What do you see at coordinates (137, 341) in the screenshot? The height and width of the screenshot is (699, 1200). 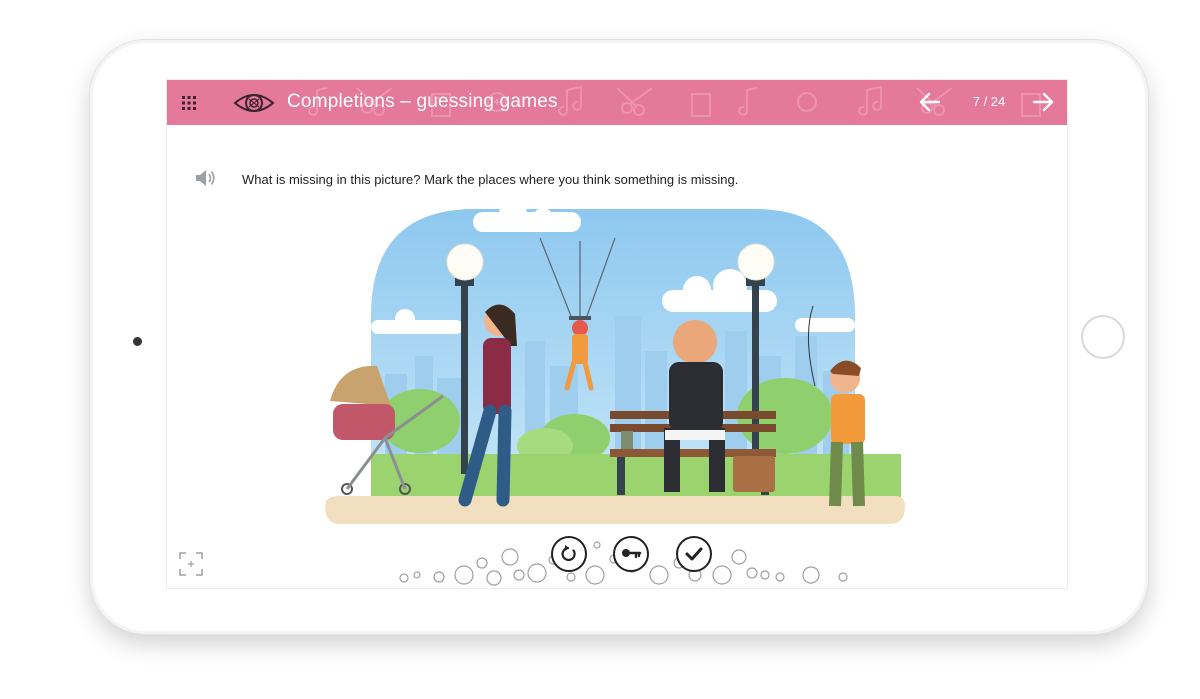 I see `camera-dot` at bounding box center [137, 341].